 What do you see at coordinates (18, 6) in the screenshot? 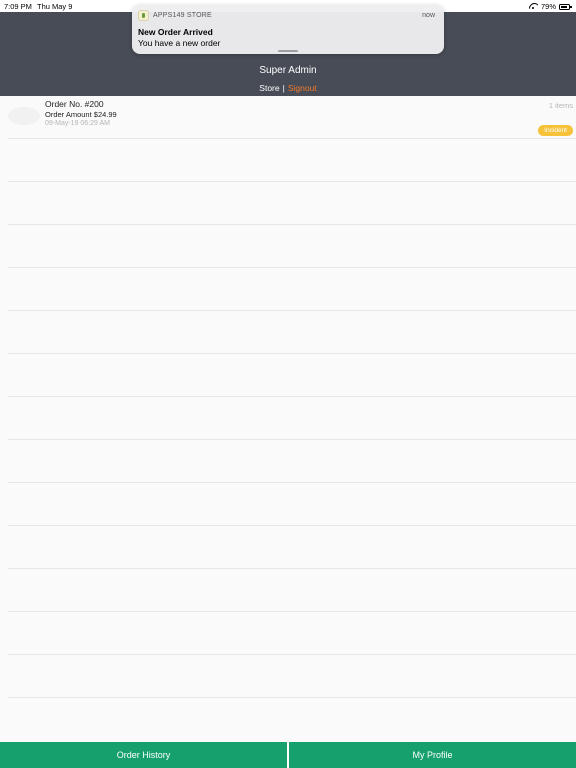
I see `status-time: 7:09 PM` at bounding box center [18, 6].